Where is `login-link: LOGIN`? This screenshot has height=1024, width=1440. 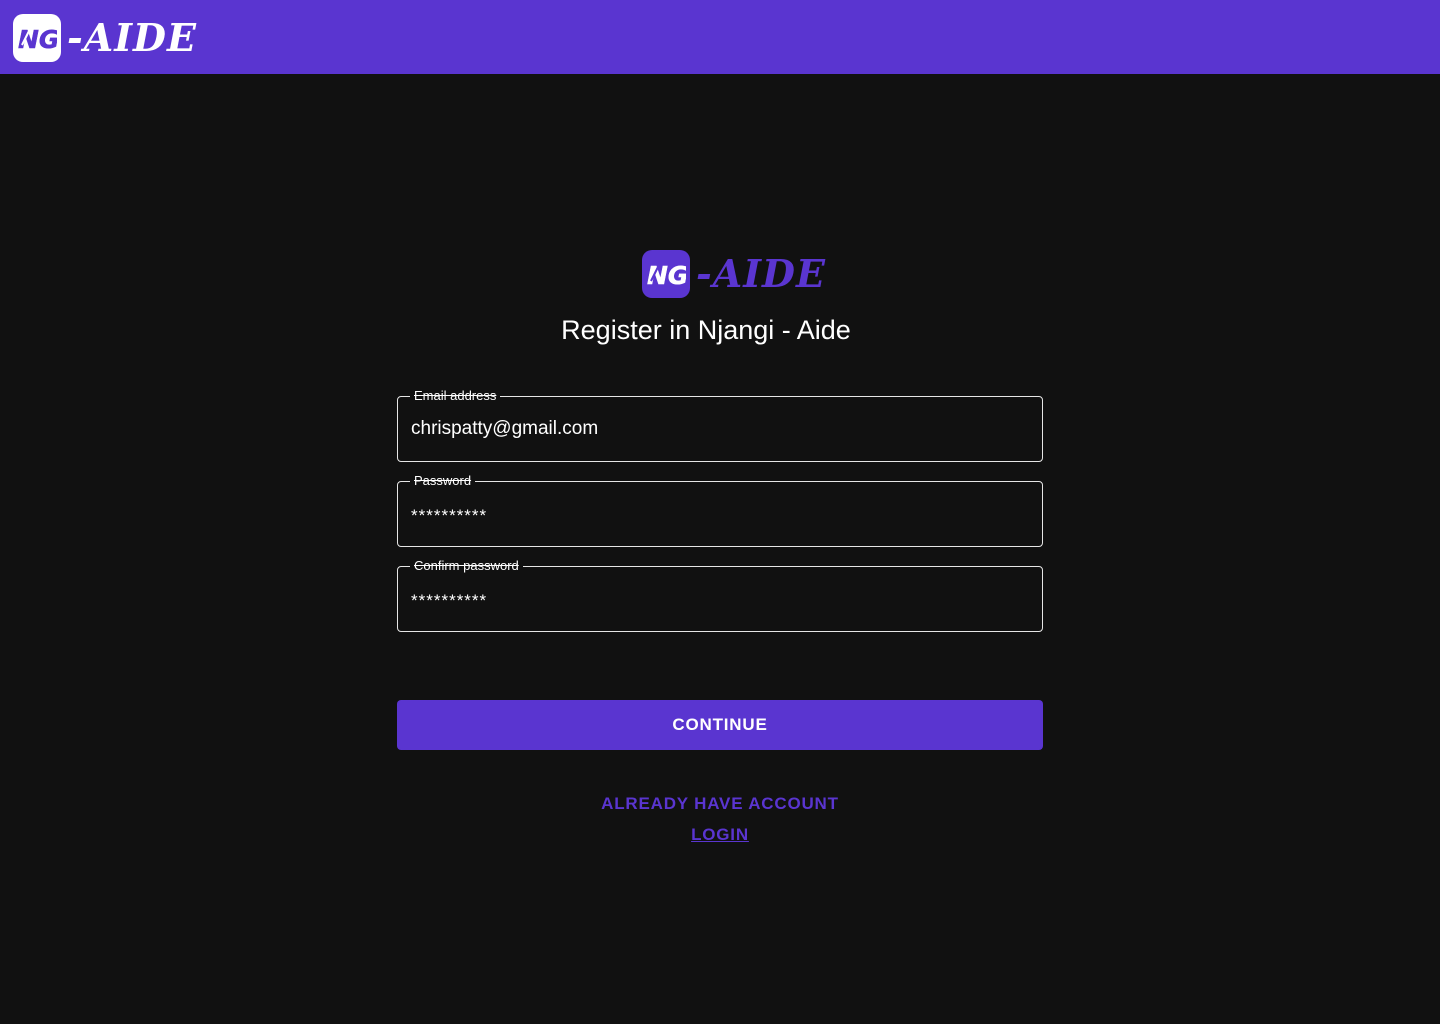 login-link: LOGIN is located at coordinates (720, 835).